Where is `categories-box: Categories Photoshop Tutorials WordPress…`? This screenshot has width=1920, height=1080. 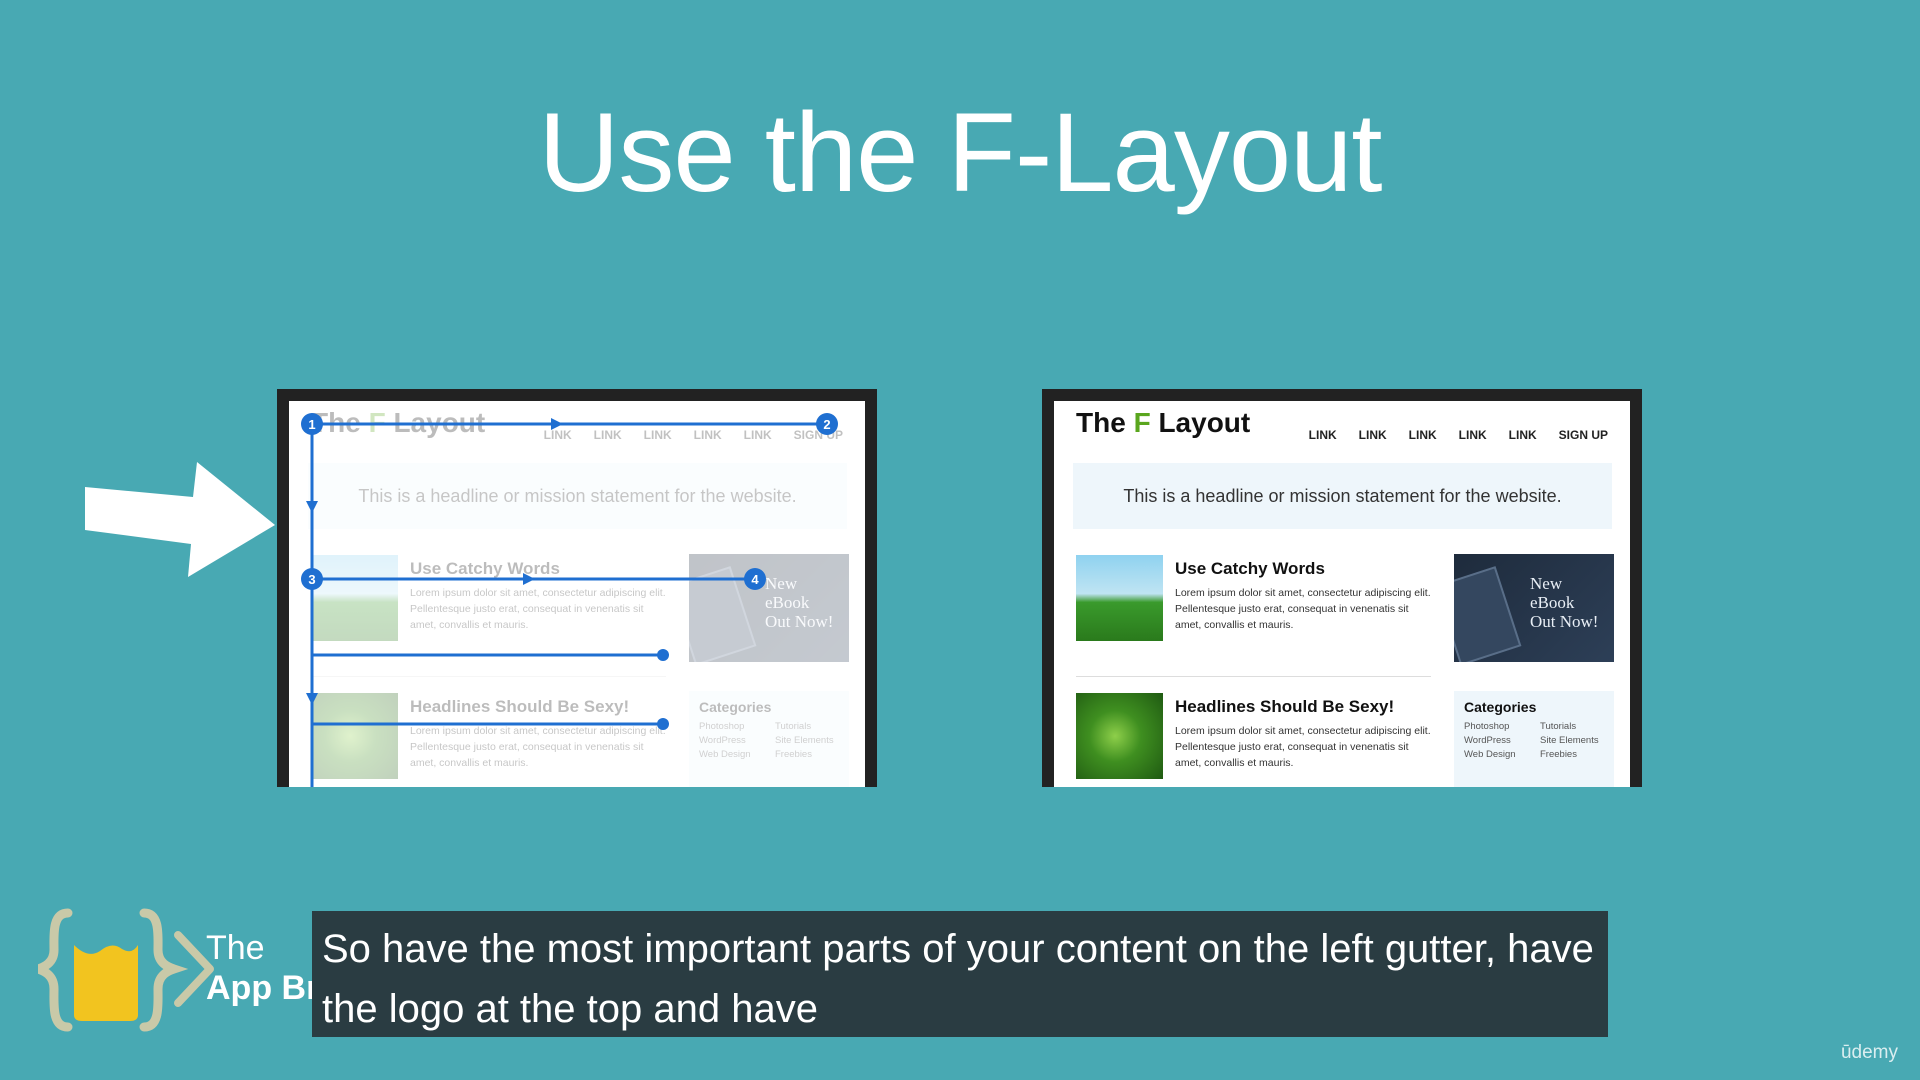
categories-box: Categories Photoshop Tutorials WordPress… is located at coordinates (1534, 739).